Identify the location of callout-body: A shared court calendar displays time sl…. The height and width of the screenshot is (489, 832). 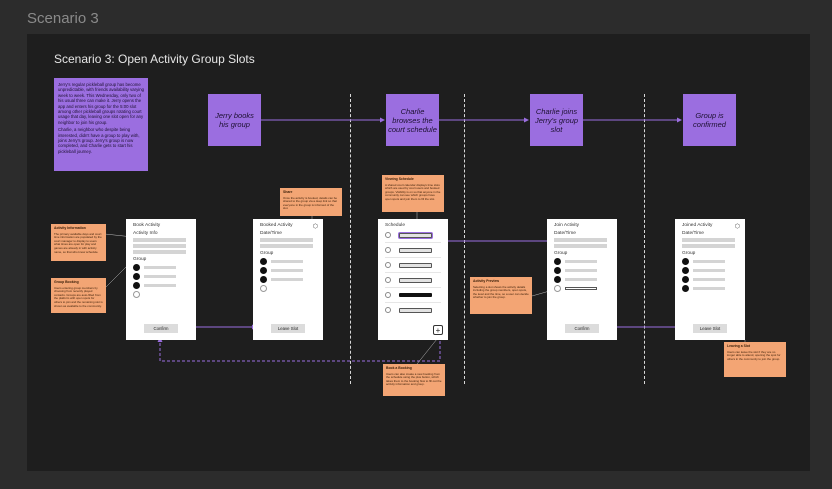
(413, 191).